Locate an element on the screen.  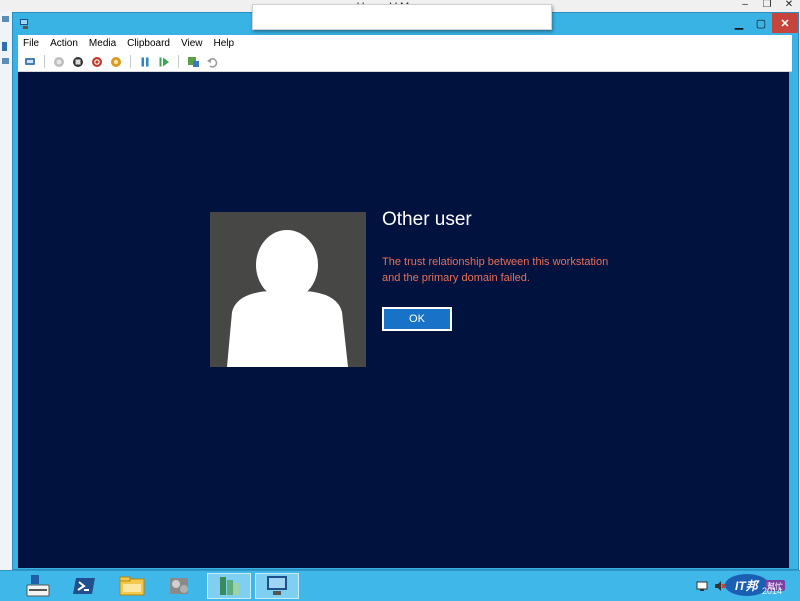
clock-date-text: 2014 is located at coordinates (771, 591).